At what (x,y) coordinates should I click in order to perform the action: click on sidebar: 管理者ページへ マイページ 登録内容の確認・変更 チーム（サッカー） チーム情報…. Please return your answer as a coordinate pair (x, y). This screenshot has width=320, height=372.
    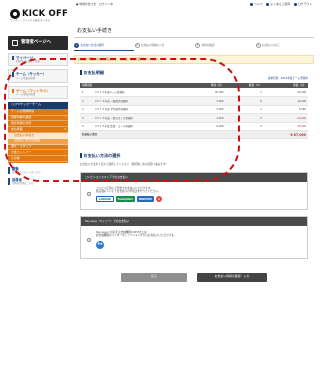
    Looking at the image, I should click on (38, 111).